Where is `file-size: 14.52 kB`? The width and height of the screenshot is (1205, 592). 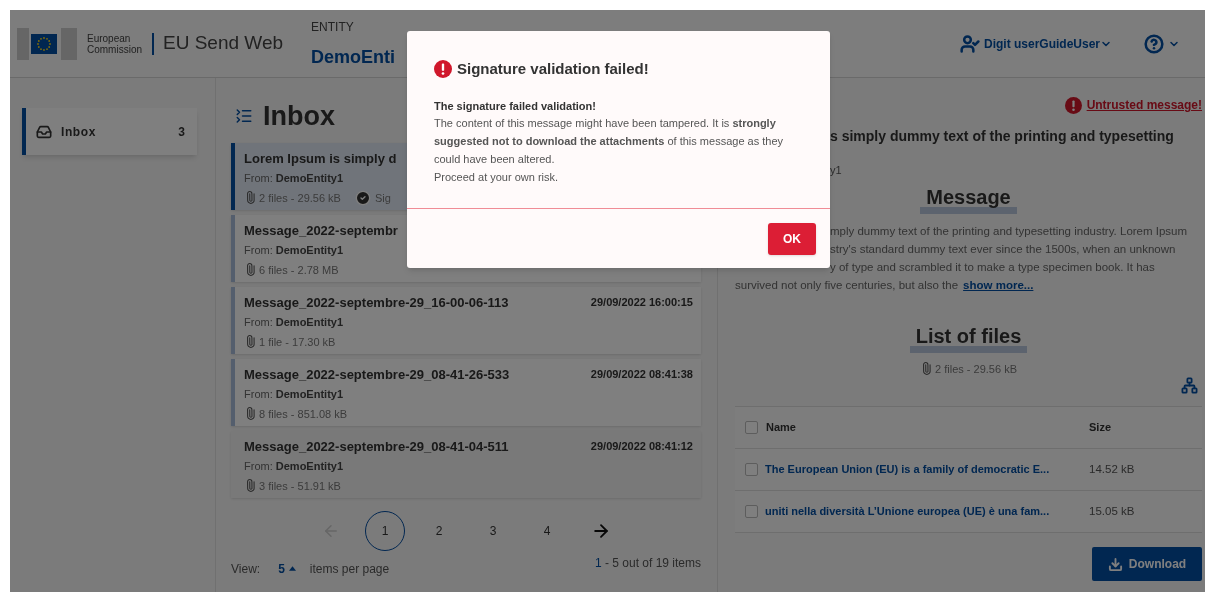
file-size: 14.52 kB is located at coordinates (1112, 469).